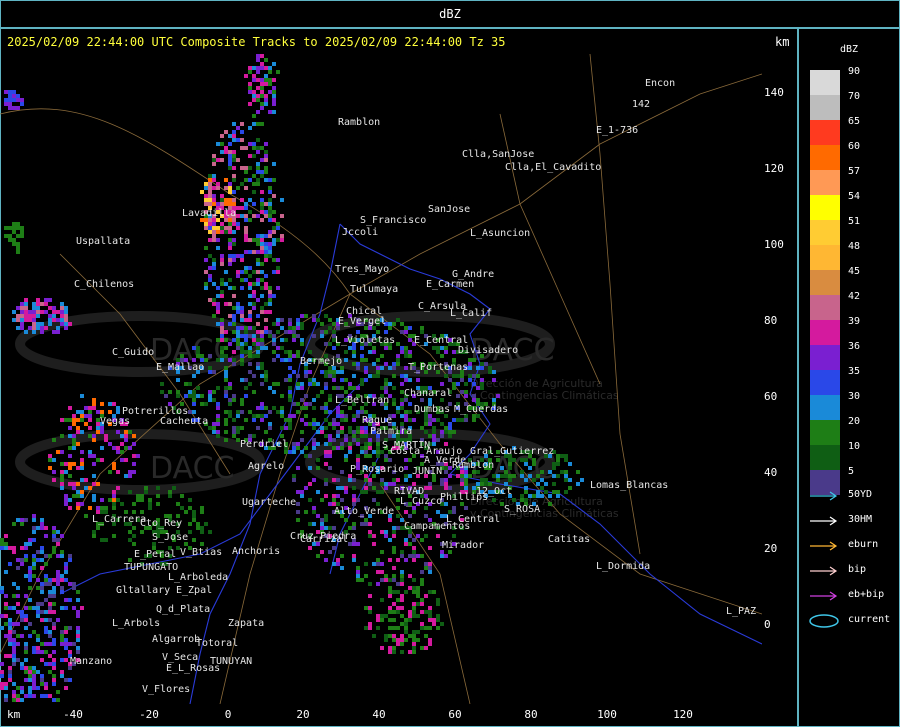  I want to click on town-label: Lavadilla, so click(209, 213).